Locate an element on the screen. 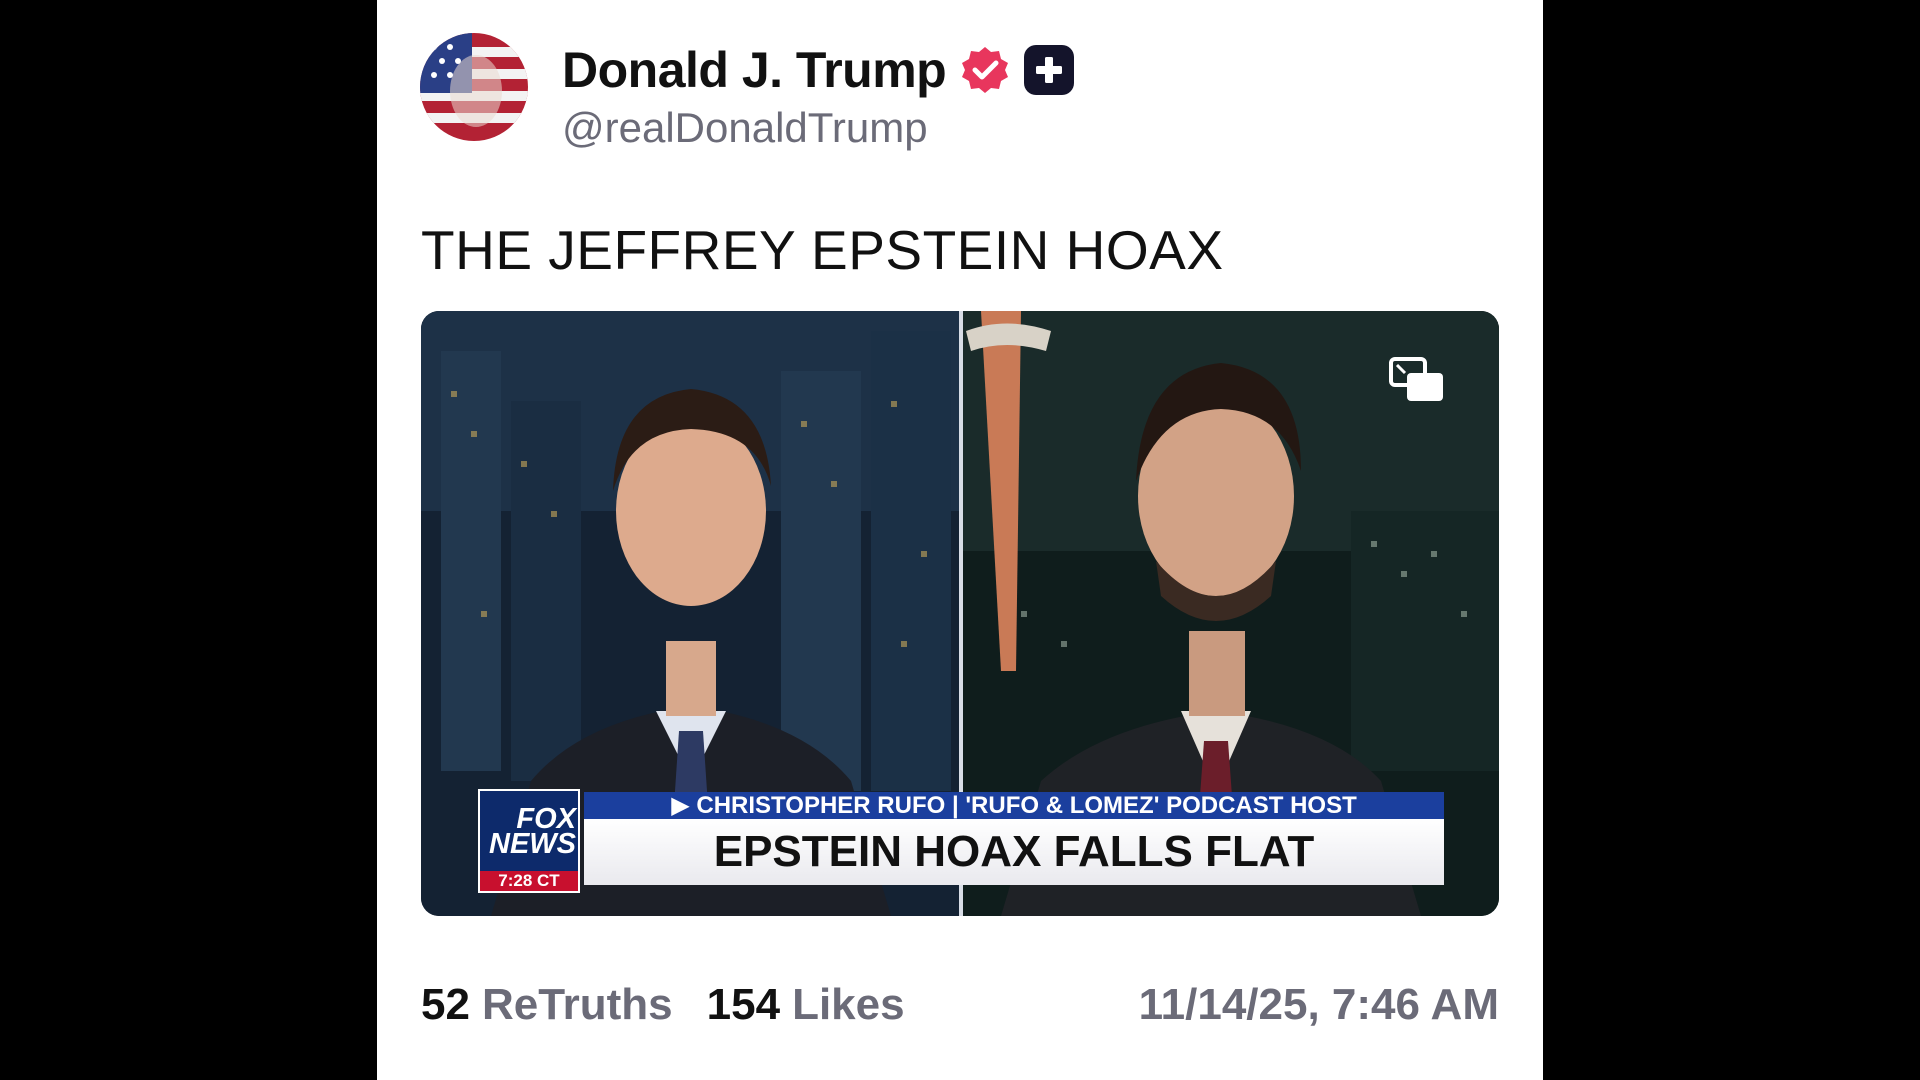  avatar is located at coordinates (474, 87).